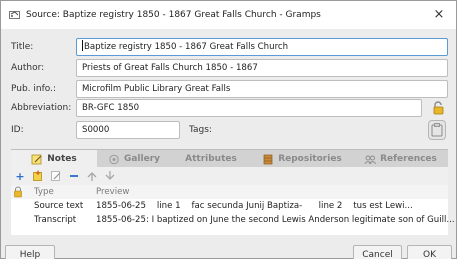 This screenshot has height=259, width=457. I want to click on gallery-icon, so click(114, 159).